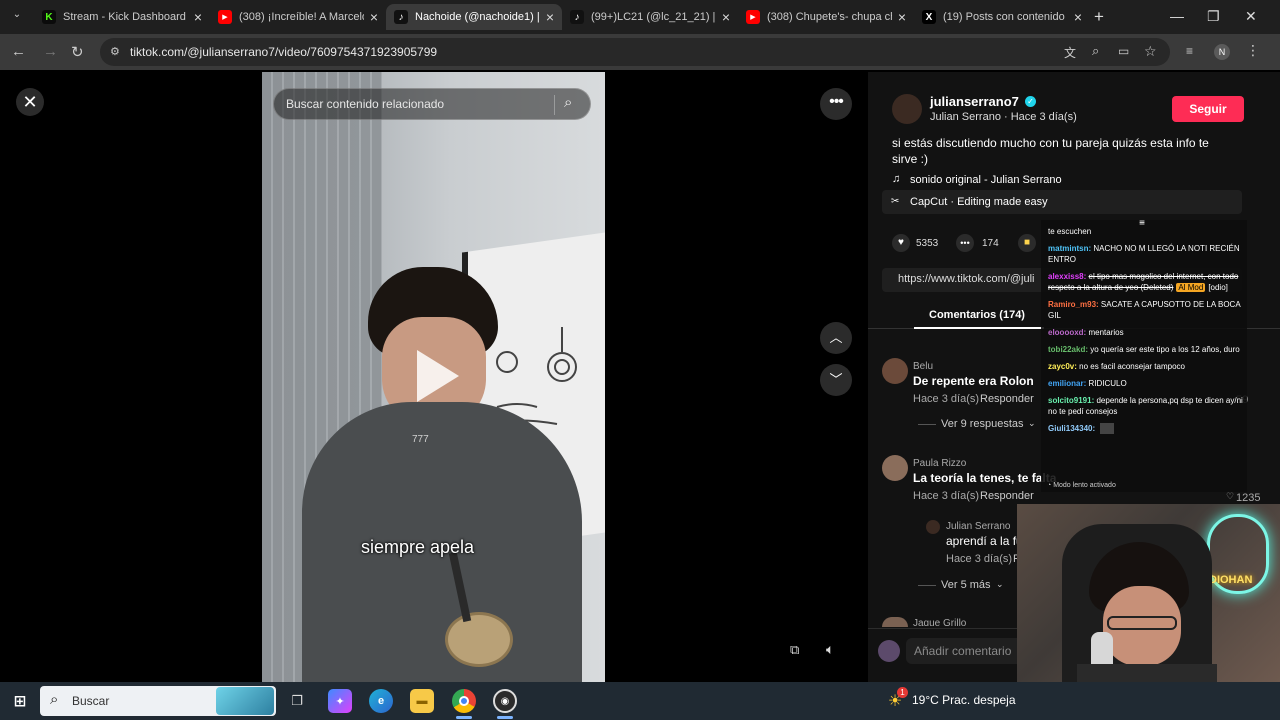 The width and height of the screenshot is (1280, 720). Describe the element at coordinates (1132, 366) in the screenshot. I see `chat-text: no es facil aconsejar tampoco` at that location.